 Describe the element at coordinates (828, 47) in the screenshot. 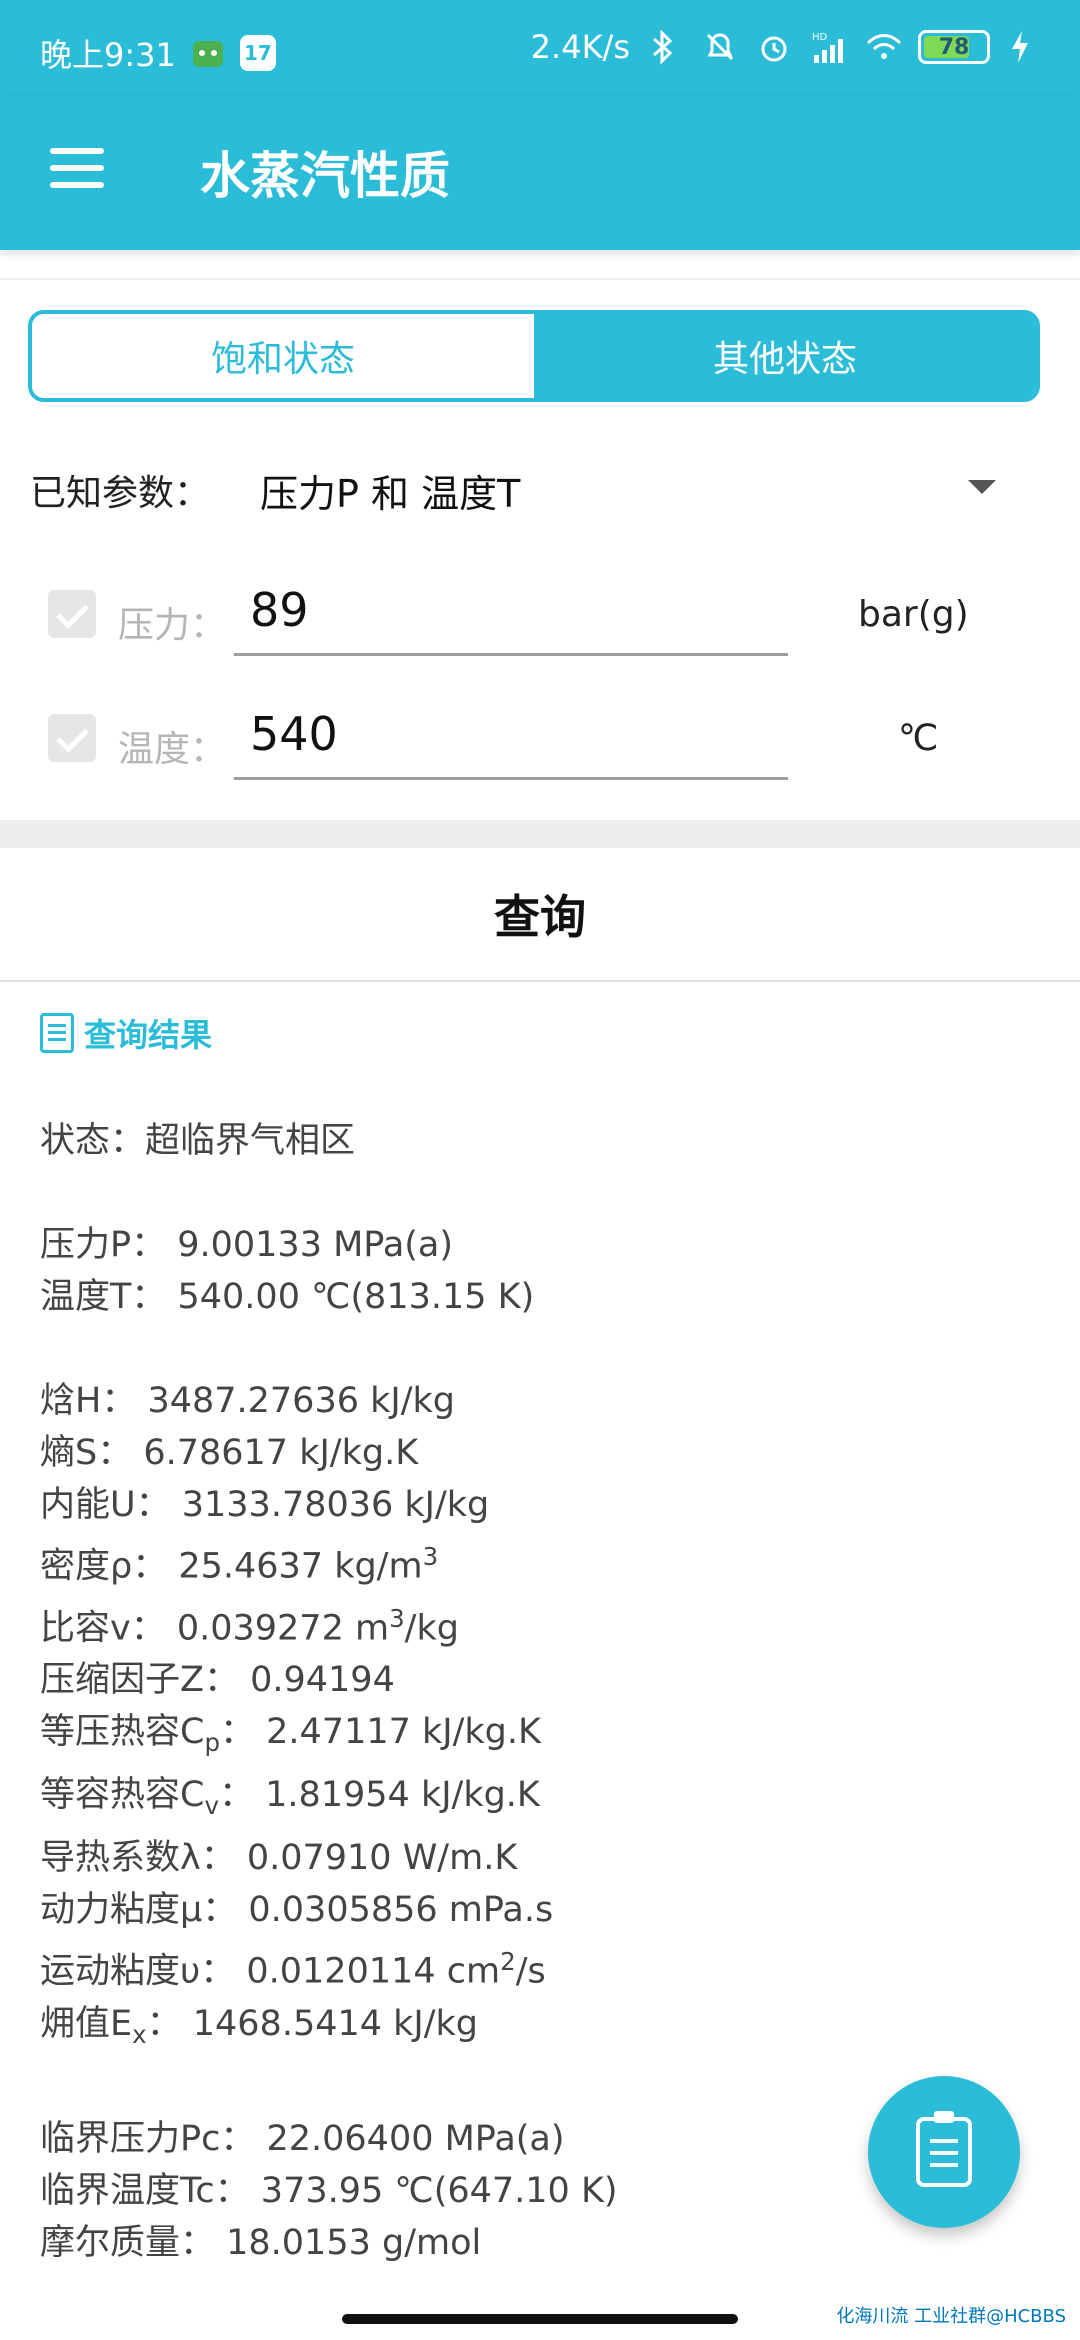

I see `signal-hd-icon: HD` at that location.